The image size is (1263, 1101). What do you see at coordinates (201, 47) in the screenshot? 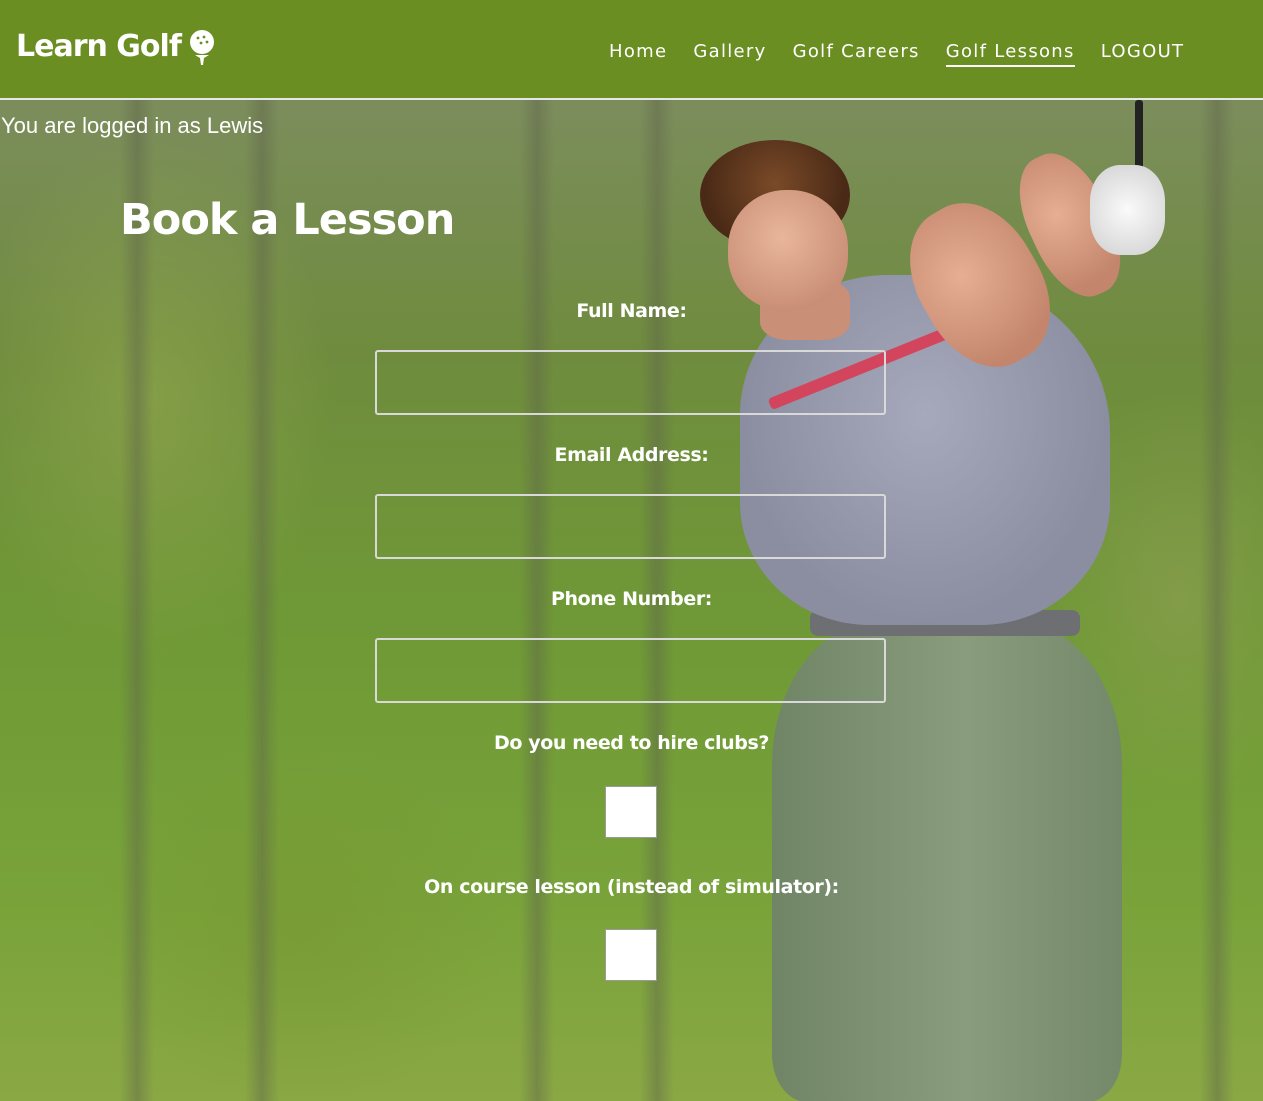
I see `golf-ball-on-tee-icon` at bounding box center [201, 47].